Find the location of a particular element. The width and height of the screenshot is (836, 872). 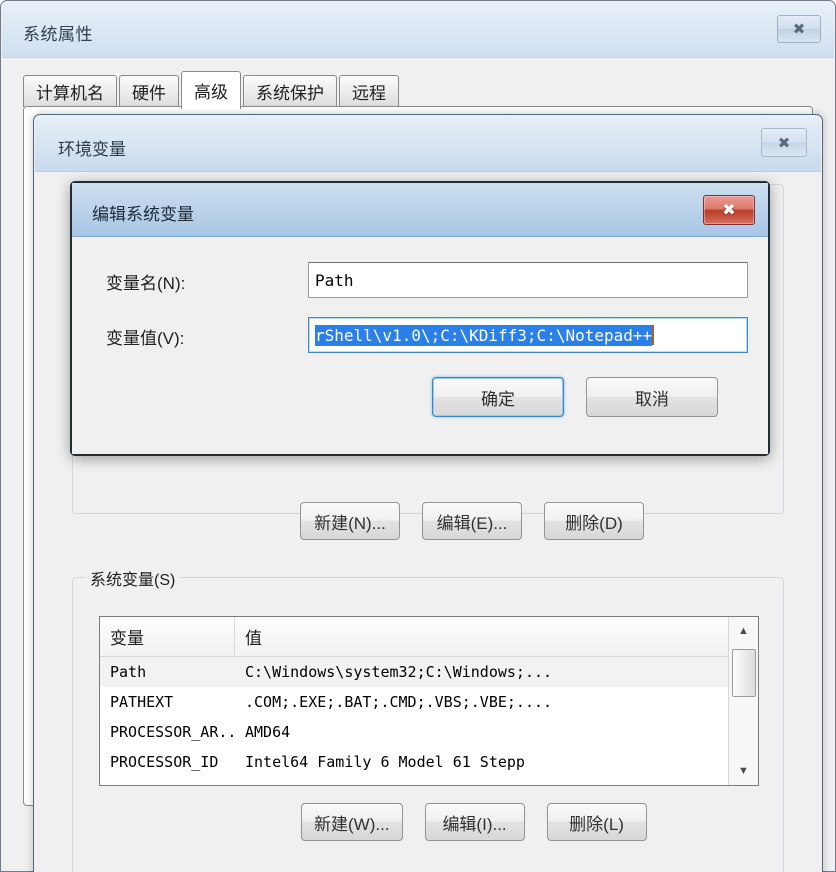

row-value: Intel64 Family 6 Model 61 Stepp is located at coordinates (385, 762).